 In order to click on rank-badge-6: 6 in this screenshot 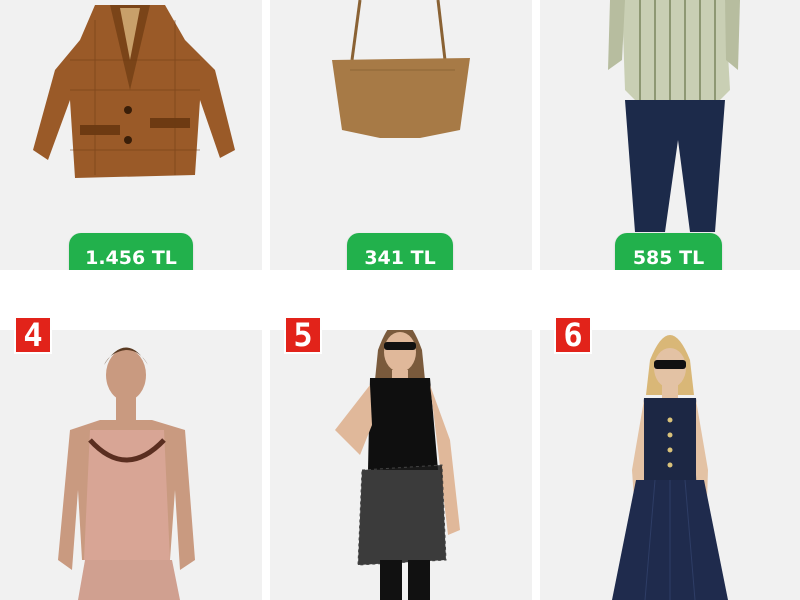, I will do `click(573, 335)`.